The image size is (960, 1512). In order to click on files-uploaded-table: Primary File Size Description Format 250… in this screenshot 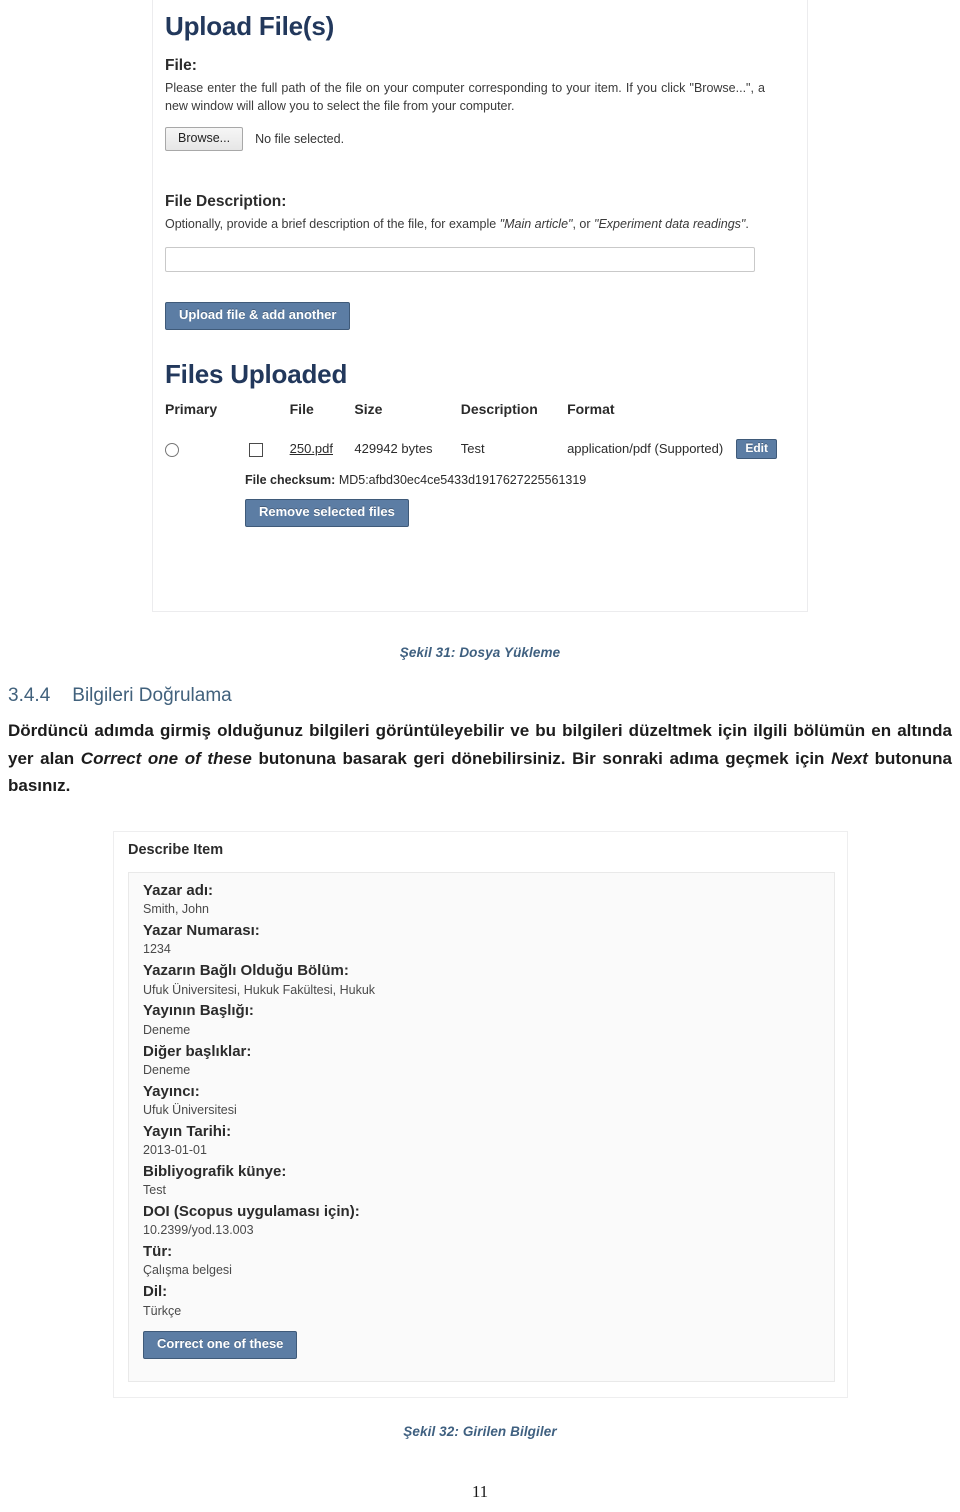, I will do `click(471, 430)`.